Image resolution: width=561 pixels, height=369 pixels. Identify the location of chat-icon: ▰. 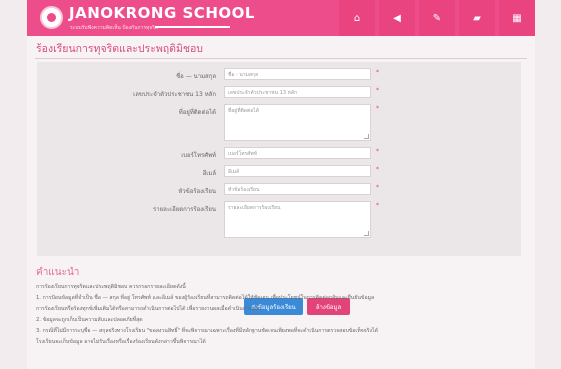
(477, 18).